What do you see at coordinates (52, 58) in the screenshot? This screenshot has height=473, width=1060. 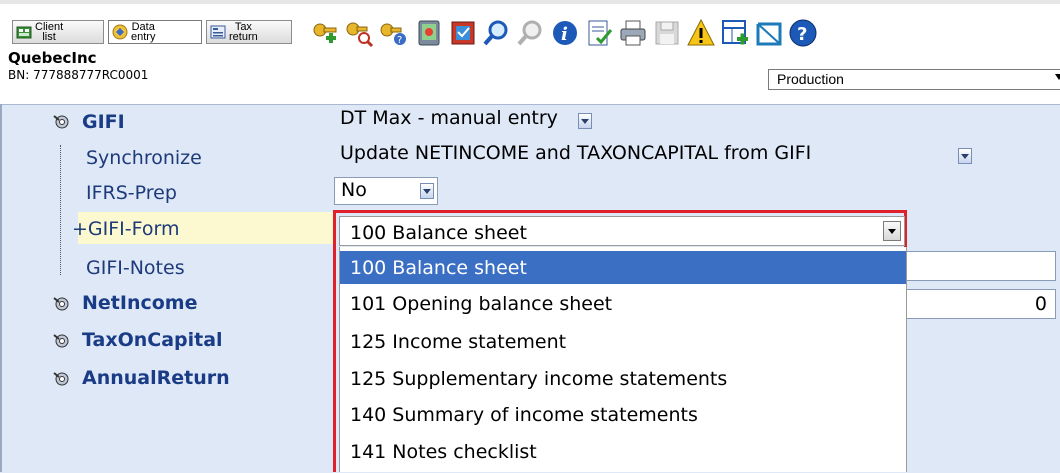 I see `client-name: QuebecInc` at bounding box center [52, 58].